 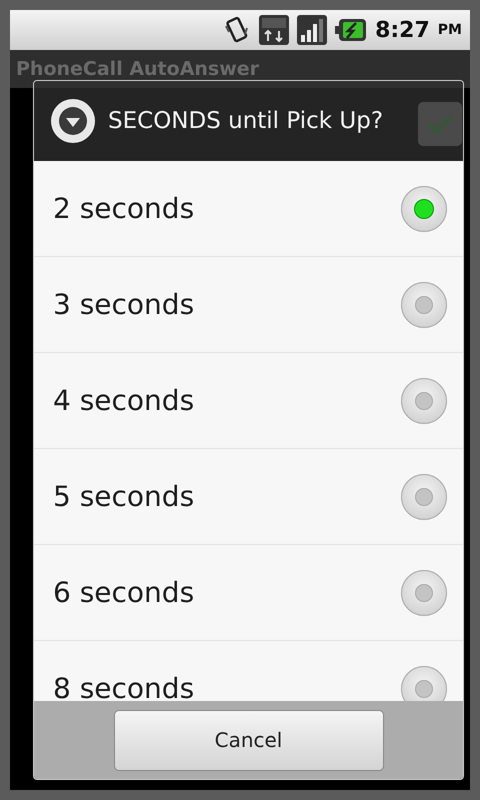 What do you see at coordinates (138, 69) in the screenshot?
I see `app-title: PhoneCall AutoAnswer` at bounding box center [138, 69].